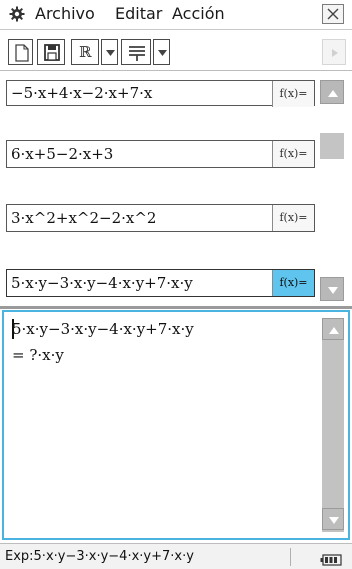 This screenshot has width=352, height=569. Describe the element at coordinates (176, 51) in the screenshot. I see `toolbar: ℝ` at that location.